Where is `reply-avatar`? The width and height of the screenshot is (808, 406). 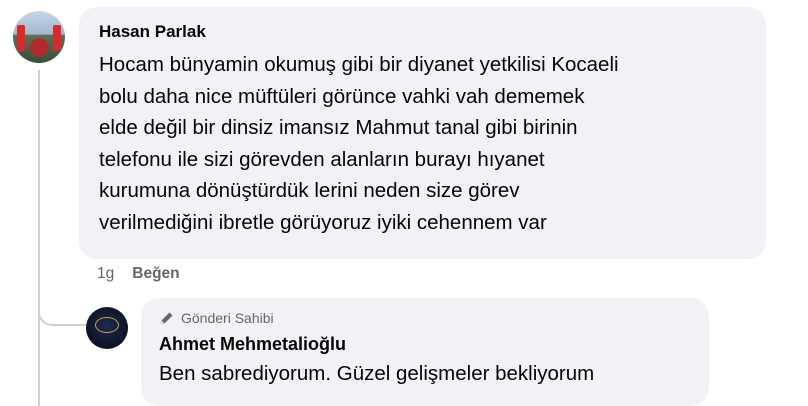
reply-avatar is located at coordinates (107, 328).